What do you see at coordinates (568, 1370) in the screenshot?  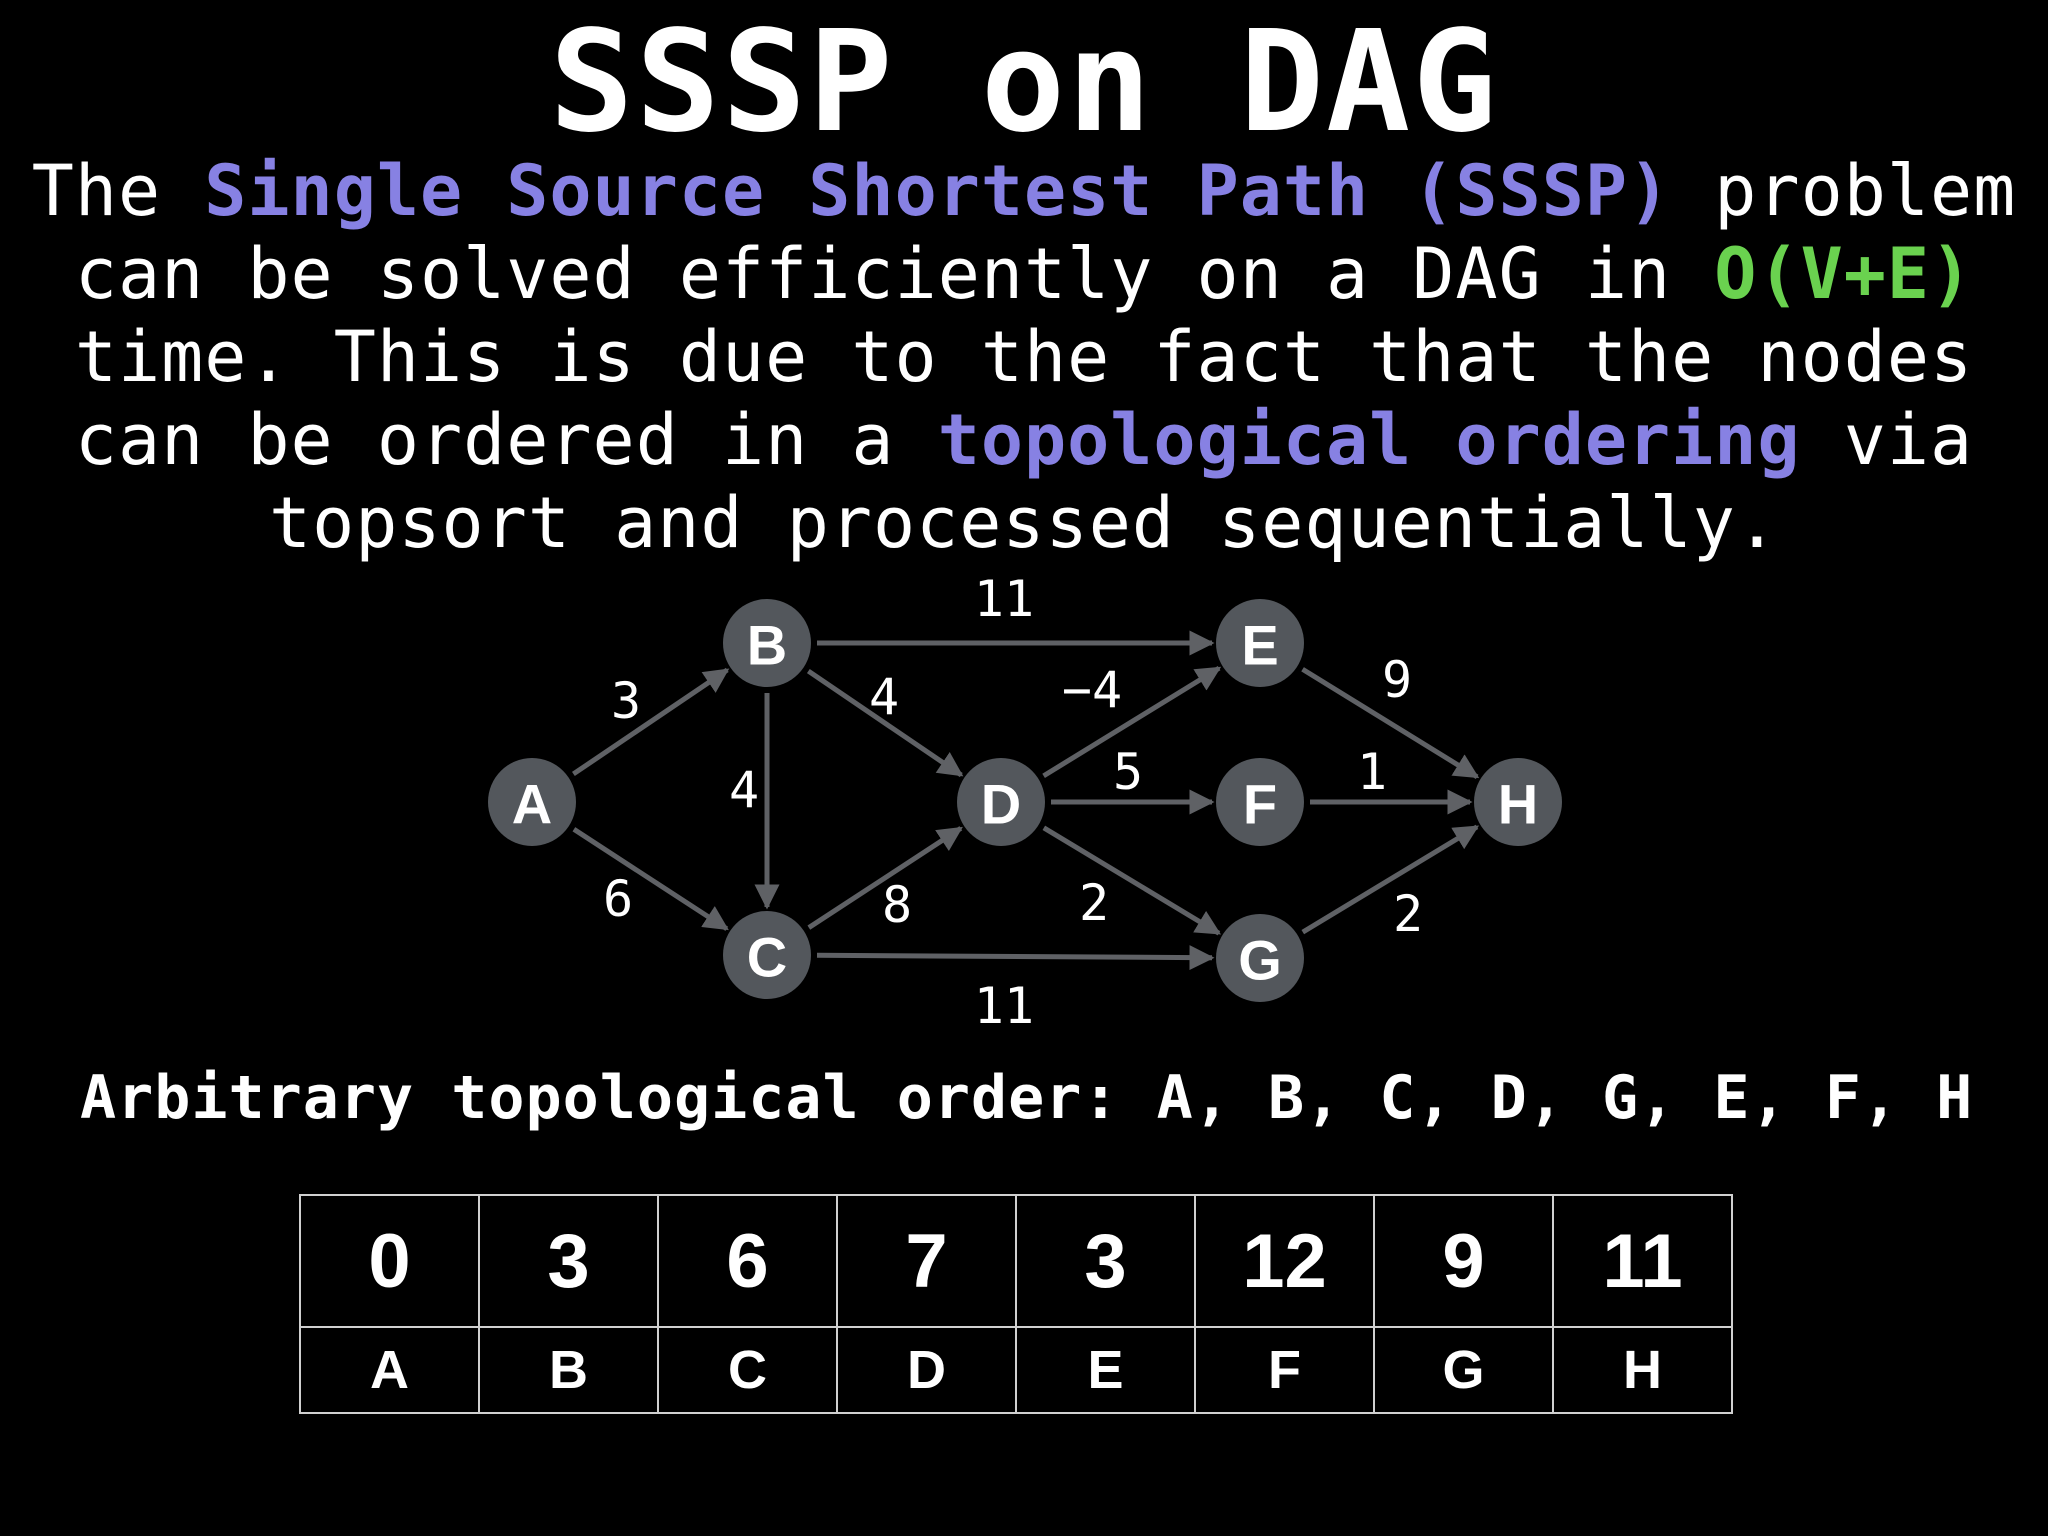 I see `node-name: B` at bounding box center [568, 1370].